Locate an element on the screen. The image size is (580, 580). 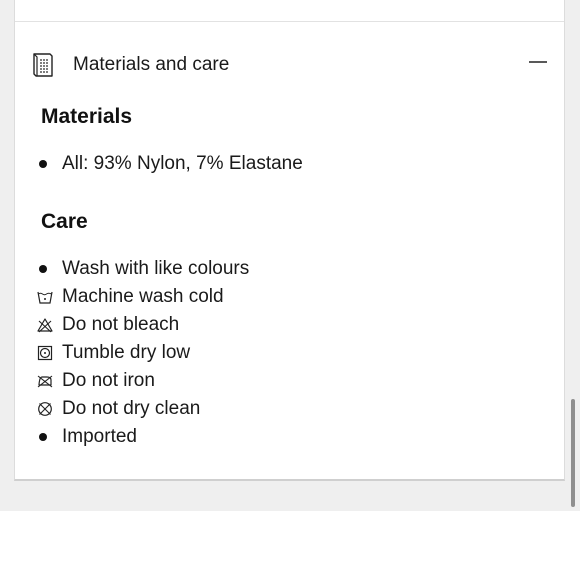
do-not-dry-clean-icon is located at coordinates (45, 409).